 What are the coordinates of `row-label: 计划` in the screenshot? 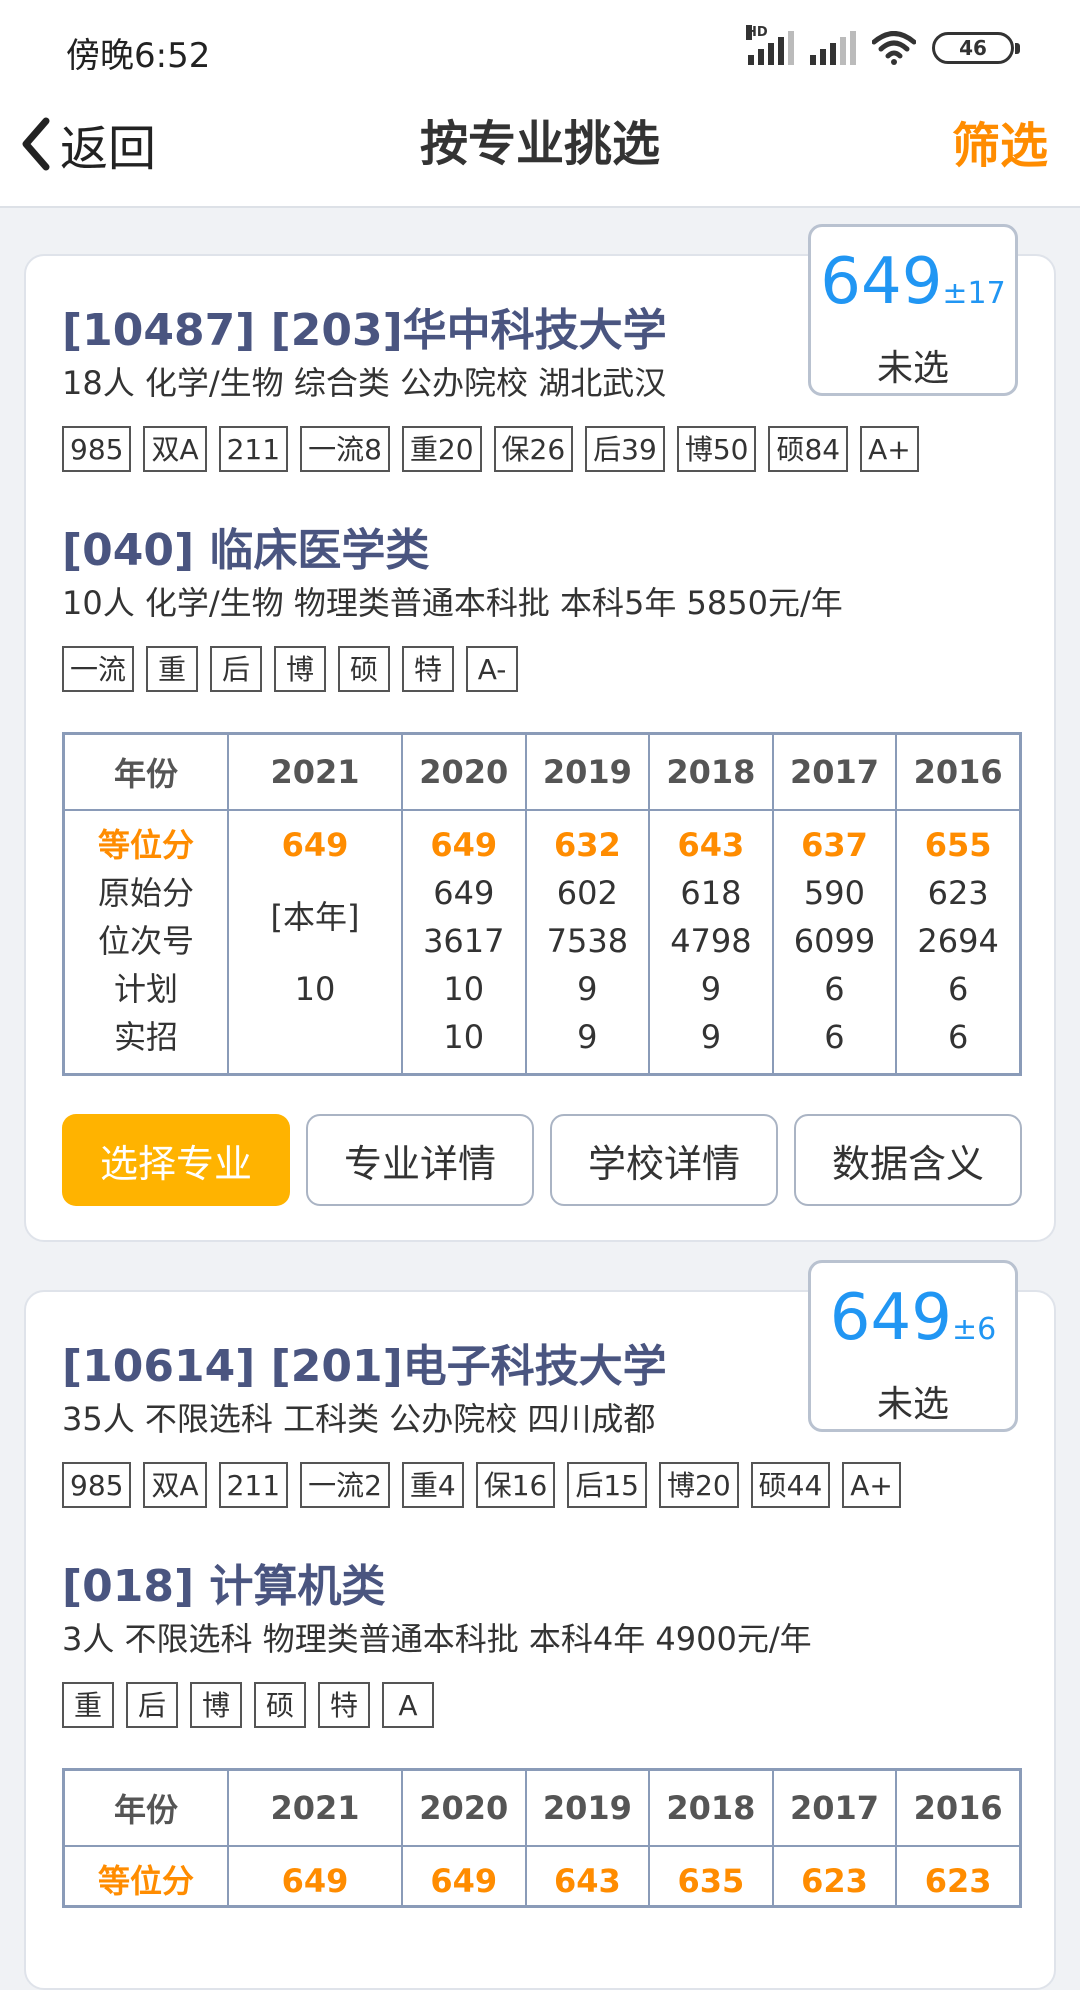 It's located at (145, 989).